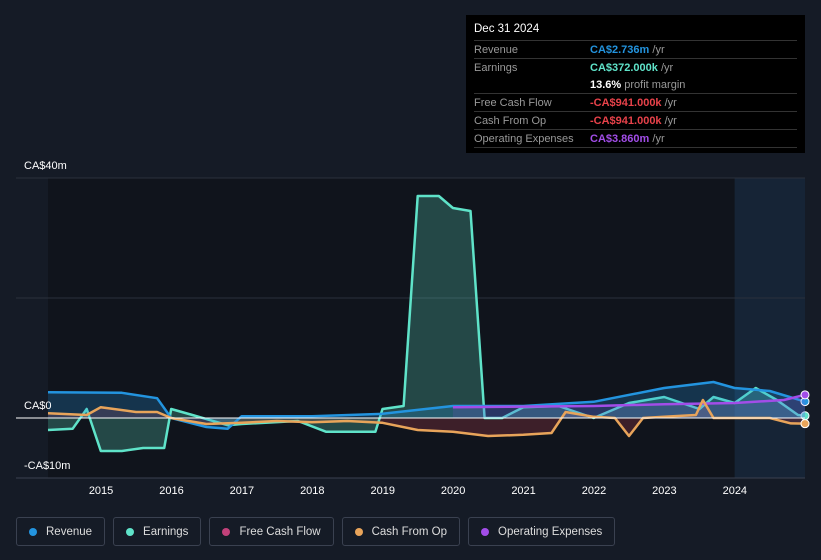 This screenshot has width=821, height=560. What do you see at coordinates (510, 120) in the screenshot?
I see `tooltip-label: Cash From Op` at bounding box center [510, 120].